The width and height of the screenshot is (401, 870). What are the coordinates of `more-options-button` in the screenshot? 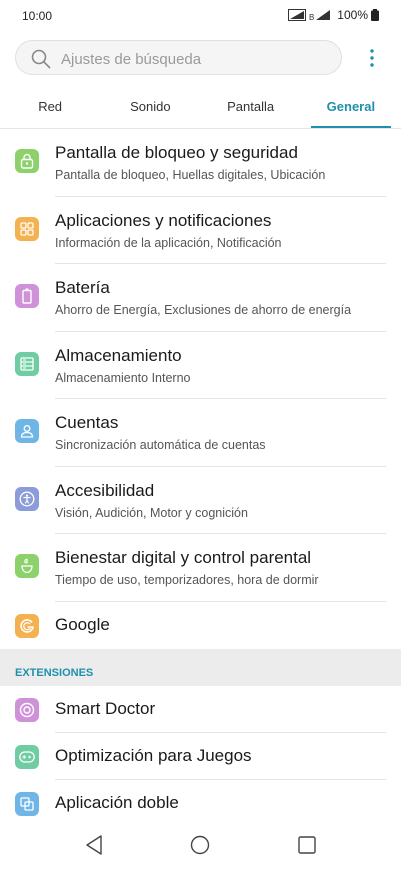 It's located at (372, 58).